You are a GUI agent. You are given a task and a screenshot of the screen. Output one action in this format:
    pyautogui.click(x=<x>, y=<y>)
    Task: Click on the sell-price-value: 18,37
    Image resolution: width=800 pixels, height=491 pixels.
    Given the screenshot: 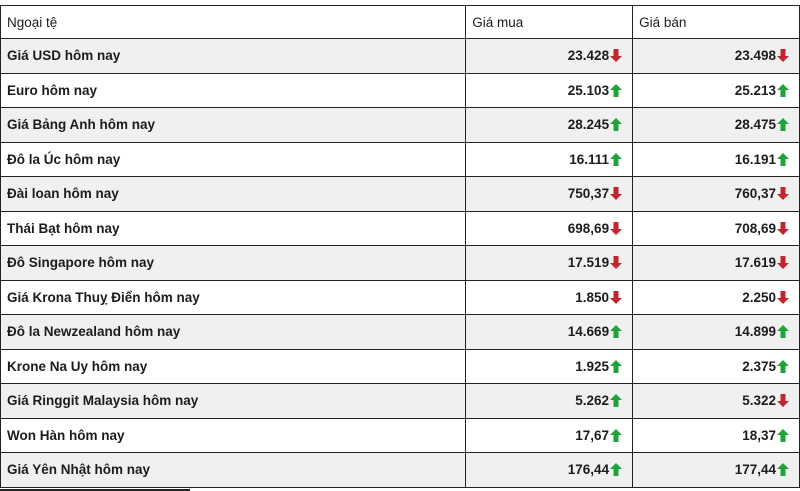 What is the action you would take?
    pyautogui.click(x=759, y=435)
    